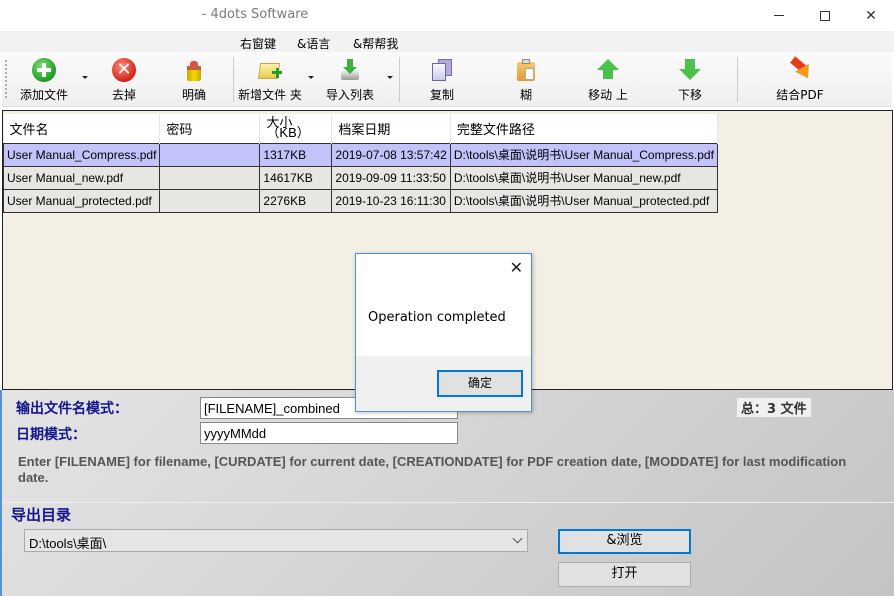 This screenshot has height=596, width=894. I want to click on output-folder-label: 导出目录, so click(41, 515).